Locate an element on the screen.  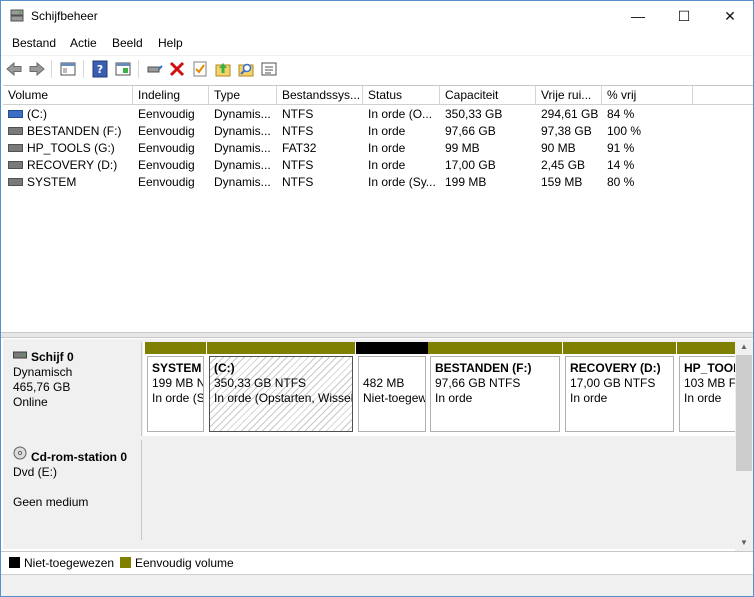
partition-name: (C:) is located at coordinates (224, 368).